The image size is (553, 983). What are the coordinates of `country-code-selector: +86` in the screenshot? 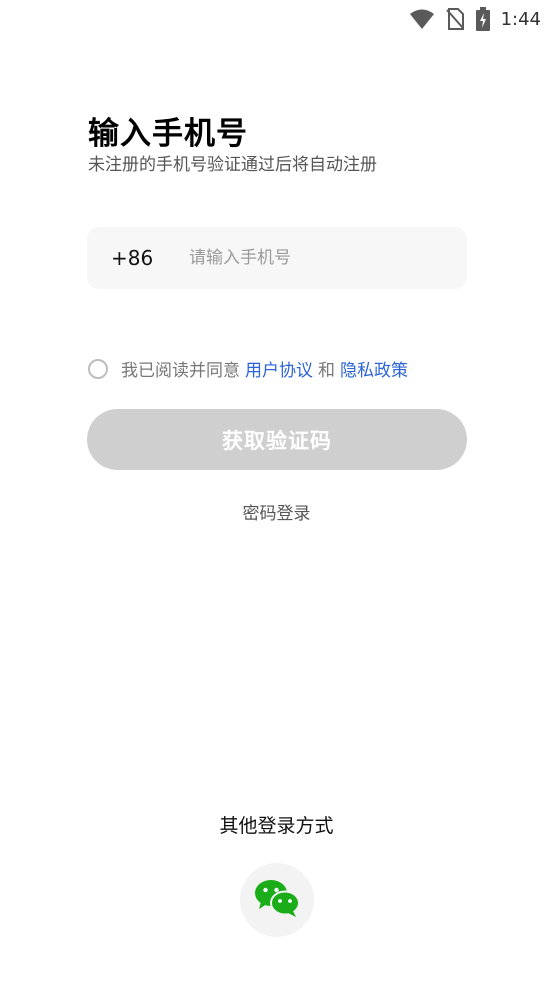 It's located at (149, 258).